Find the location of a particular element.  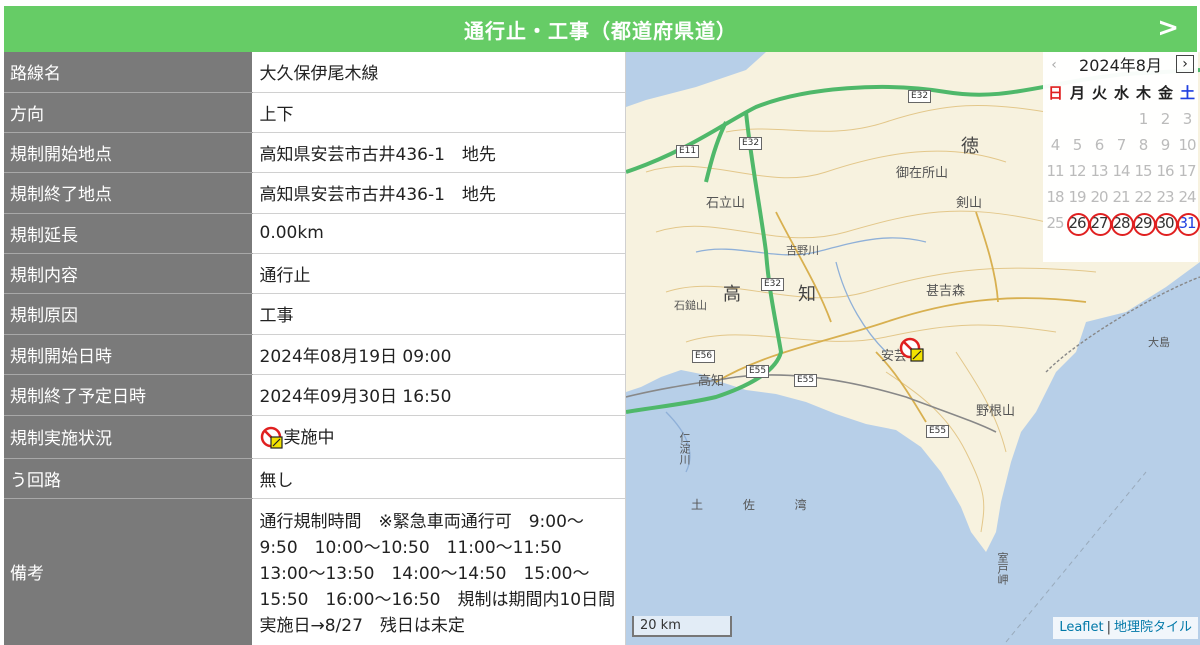

table-row: 規制開始地点 高知県安芸市古井436-1 地先 is located at coordinates (315, 152).